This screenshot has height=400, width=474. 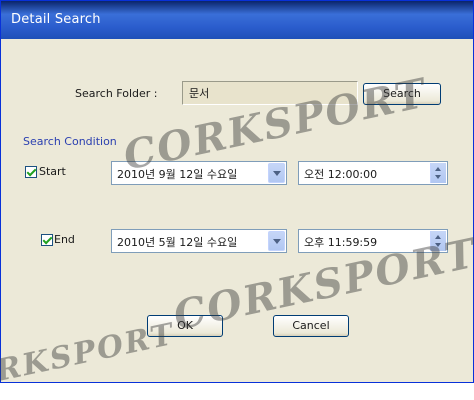 What do you see at coordinates (70, 141) in the screenshot?
I see `search-condition-label: Search Condition` at bounding box center [70, 141].